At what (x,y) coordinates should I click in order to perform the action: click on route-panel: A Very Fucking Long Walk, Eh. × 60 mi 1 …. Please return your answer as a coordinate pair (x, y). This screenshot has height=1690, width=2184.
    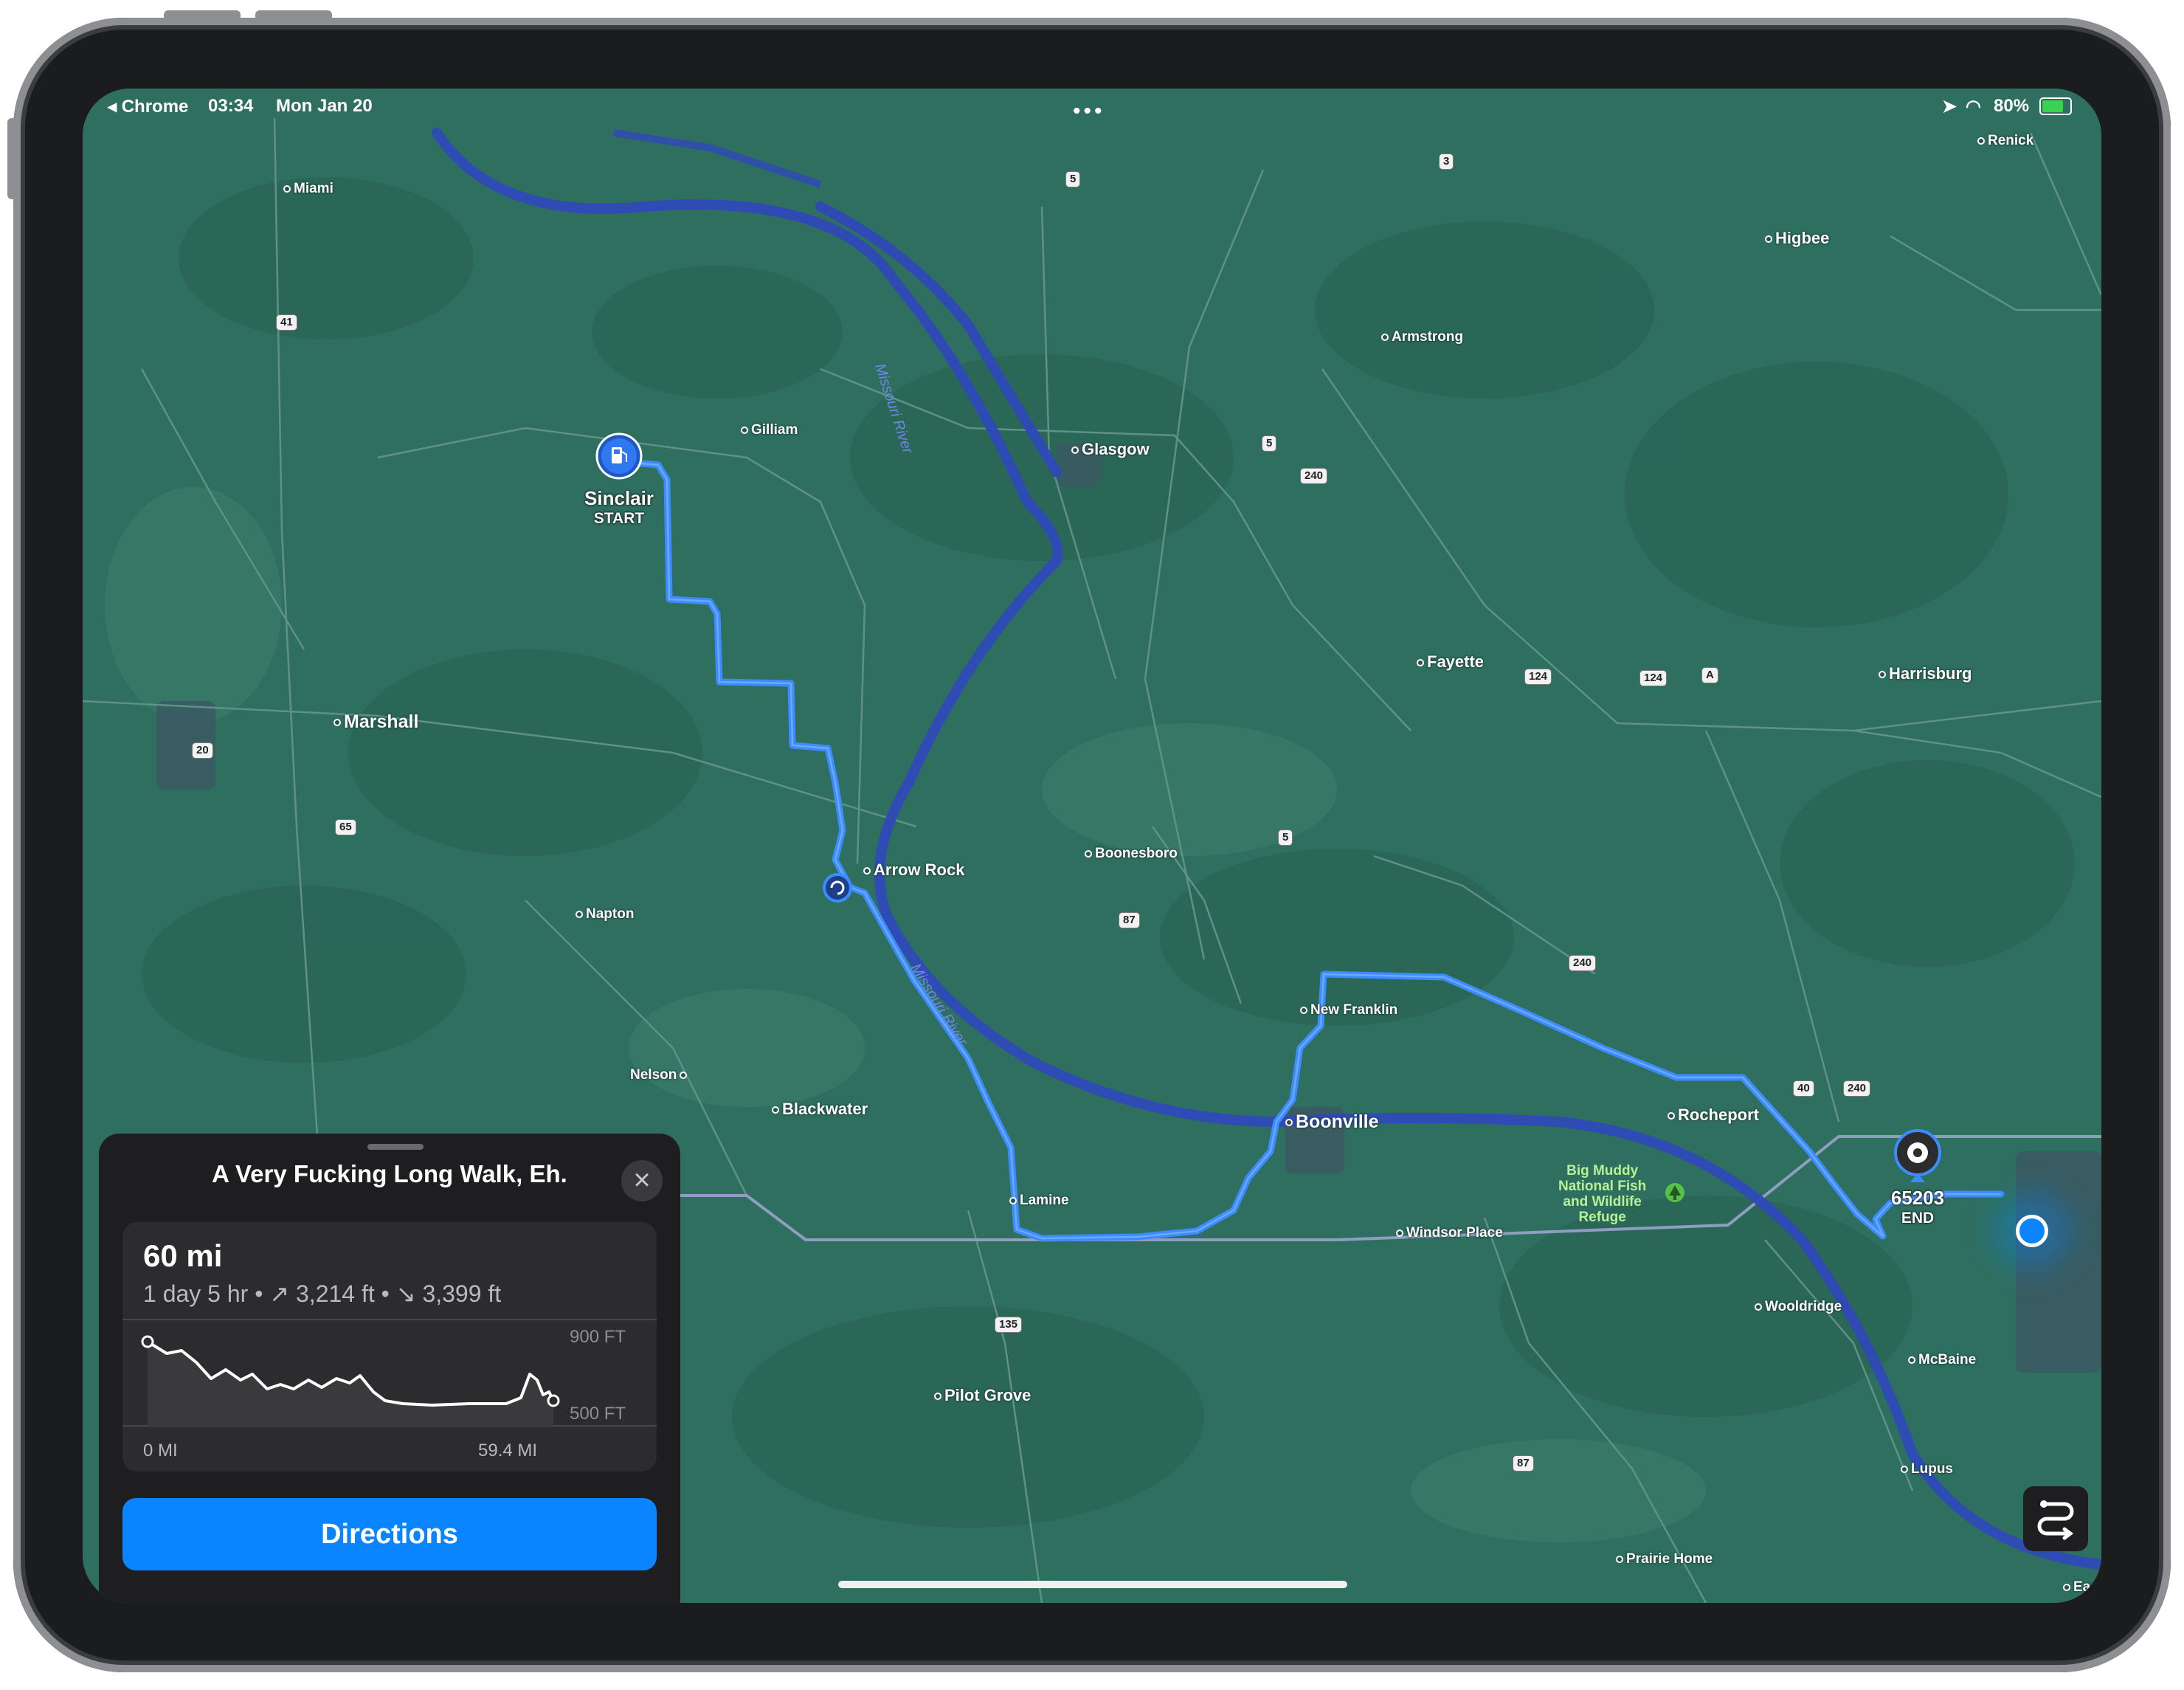
    Looking at the image, I should click on (390, 1369).